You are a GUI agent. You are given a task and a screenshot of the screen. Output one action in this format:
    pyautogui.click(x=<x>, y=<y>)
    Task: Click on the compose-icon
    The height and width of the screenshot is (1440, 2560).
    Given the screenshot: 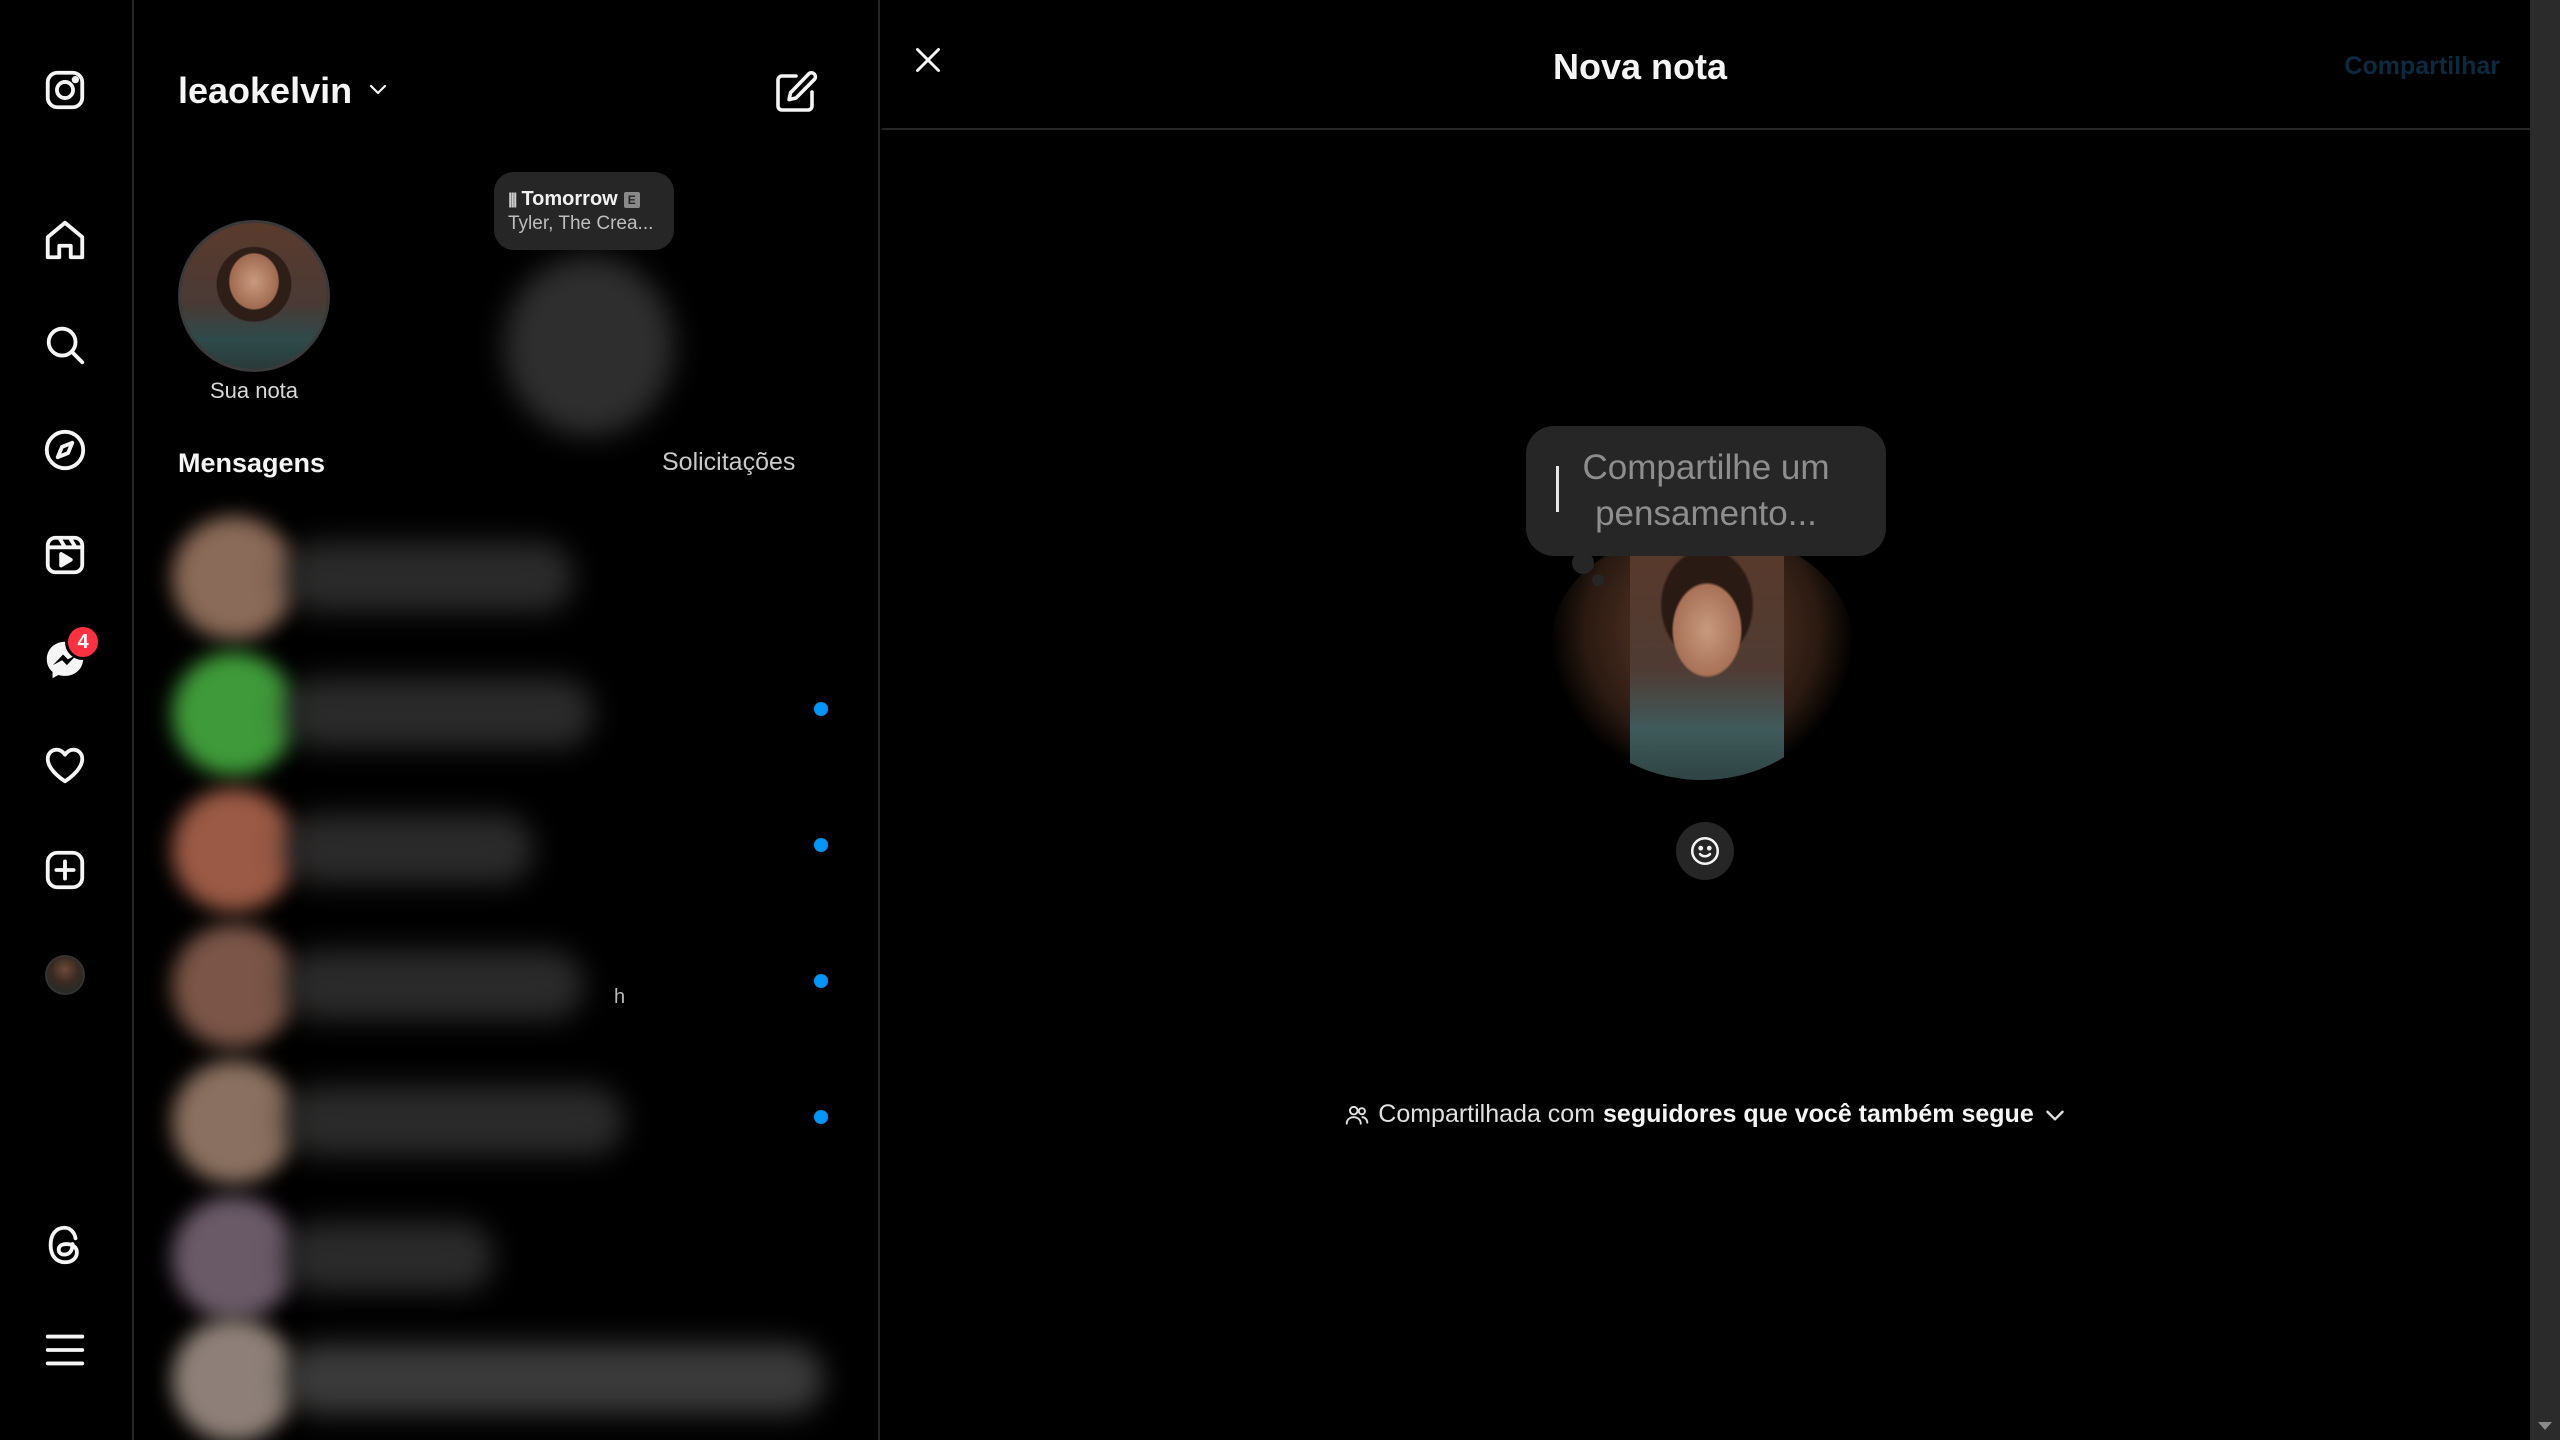 What is the action you would take?
    pyautogui.click(x=797, y=91)
    